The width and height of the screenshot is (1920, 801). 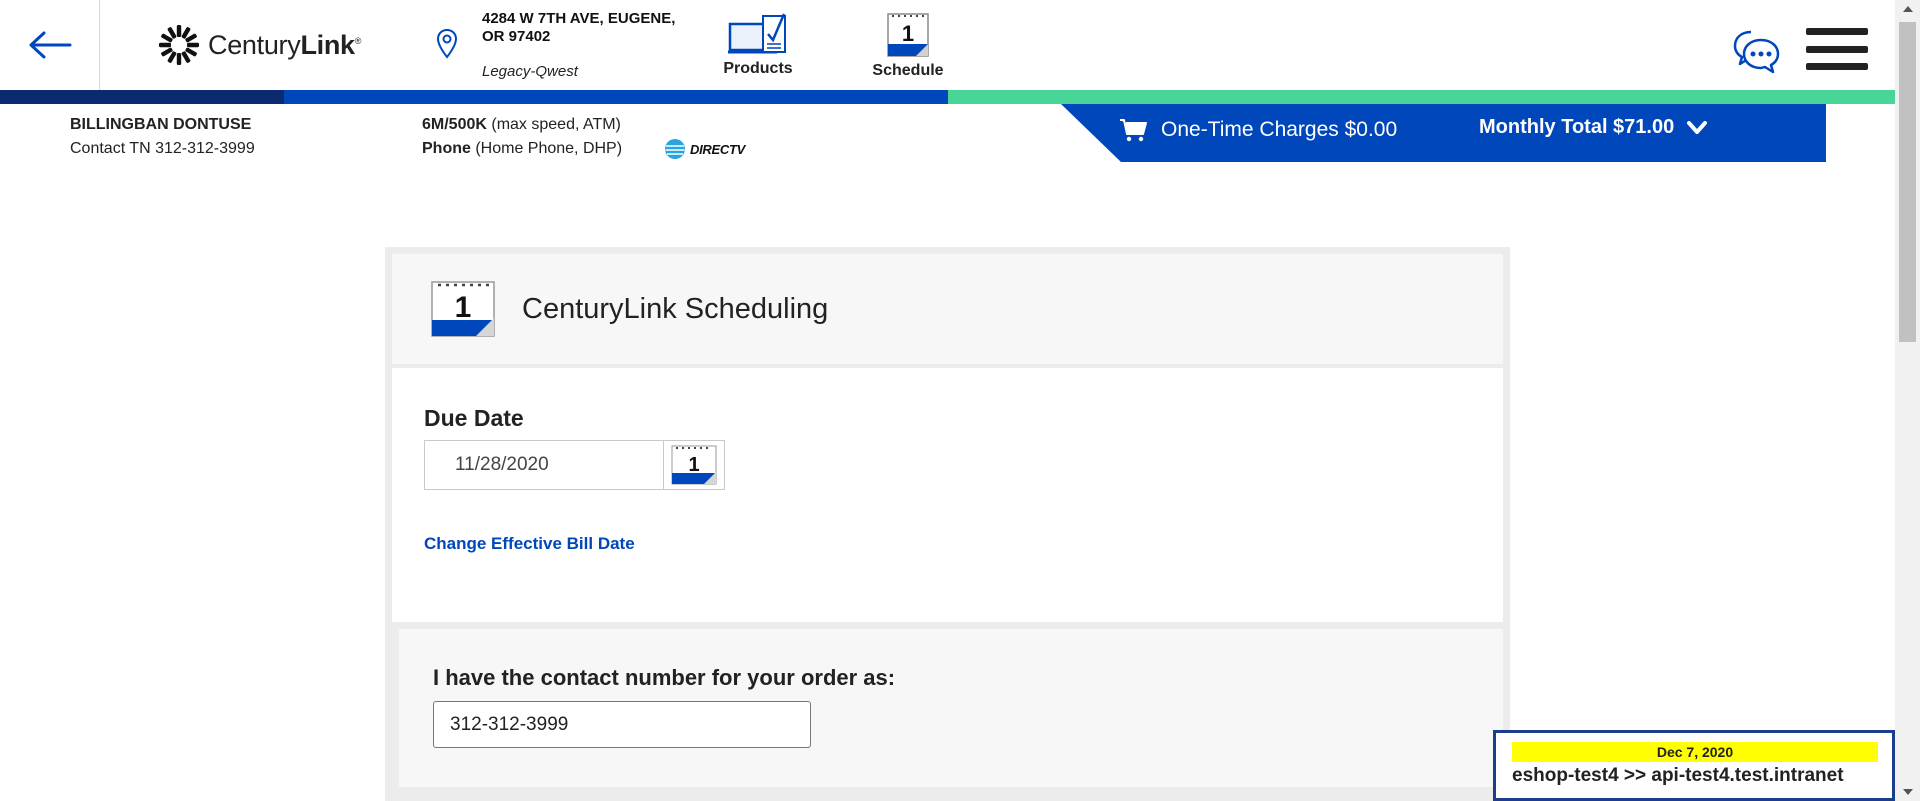 I want to click on nav-schedule: 1 Schedule, so click(x=908, y=46).